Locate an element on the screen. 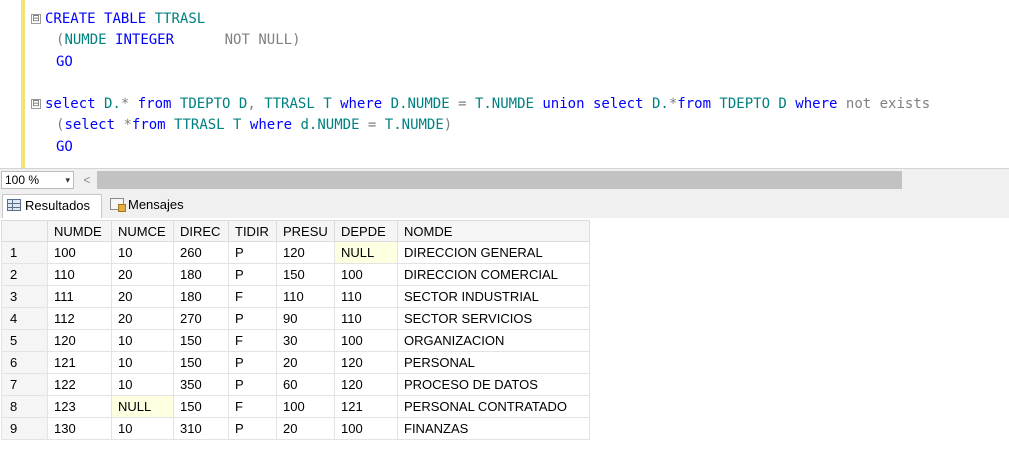 The height and width of the screenshot is (453, 1009). table-cell: PERSONAL CONTRATADO is located at coordinates (493, 406).